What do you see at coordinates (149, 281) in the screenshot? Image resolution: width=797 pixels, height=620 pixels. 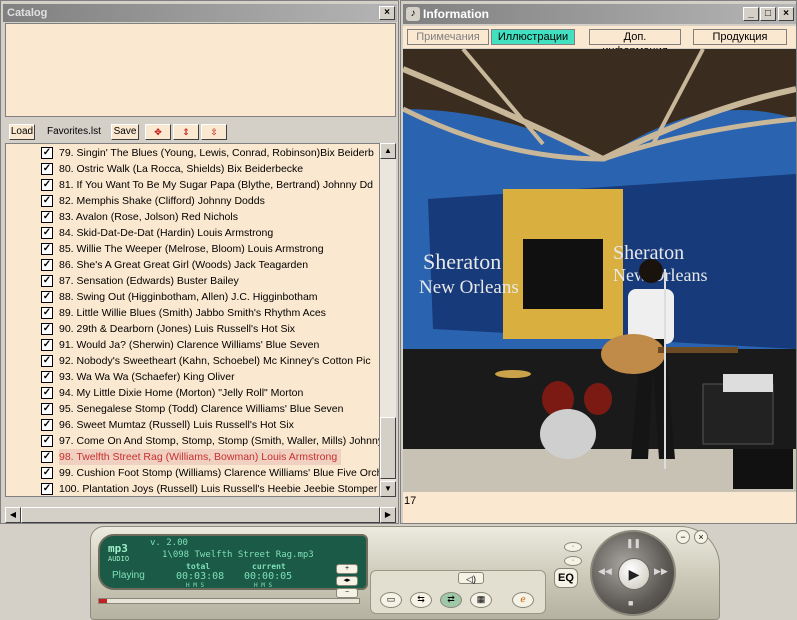 I see `track-title: 87. Sensation (Edwards) Buster Bailey` at bounding box center [149, 281].